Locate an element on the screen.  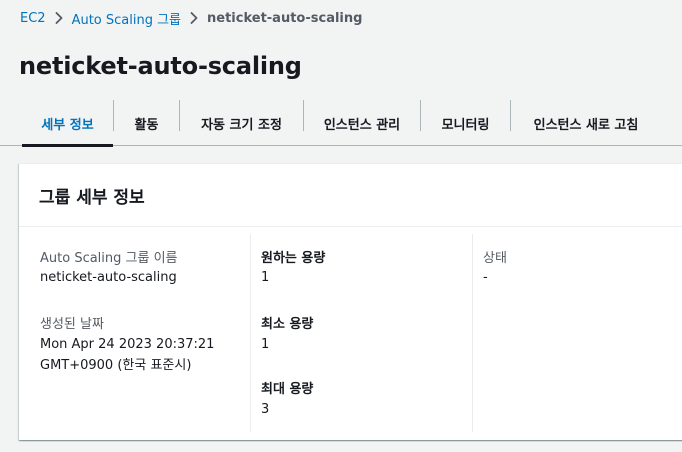
created-date-value-line1: Mon Apr 24 2023 20:37:21 is located at coordinates (127, 344).